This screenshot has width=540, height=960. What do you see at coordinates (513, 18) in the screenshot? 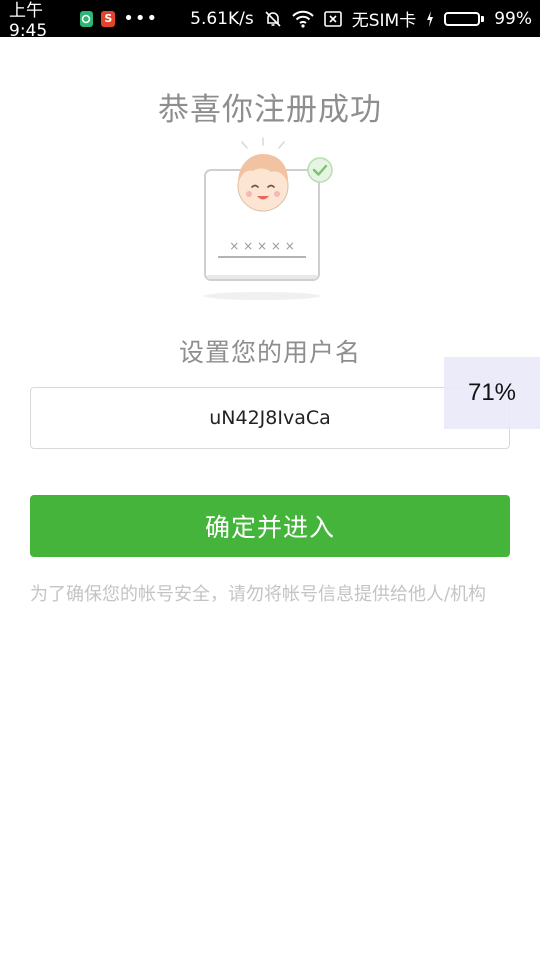
I see `battery-percent: 99%` at bounding box center [513, 18].